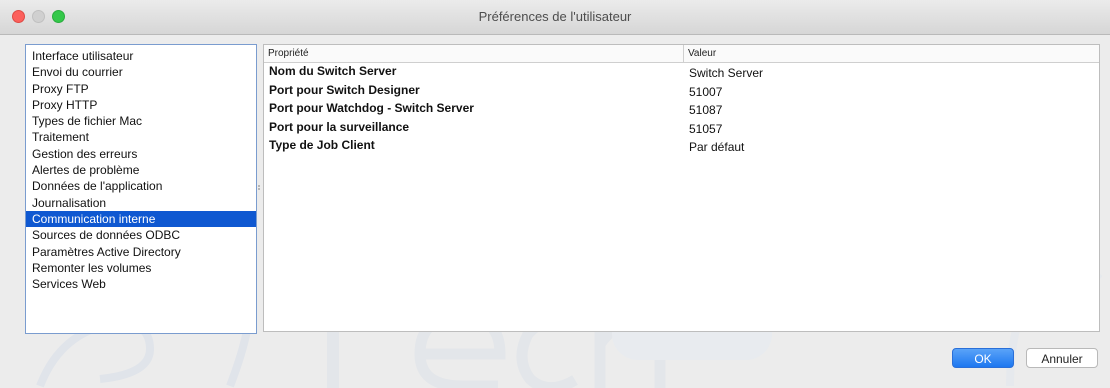 This screenshot has height=388, width=1110. Describe the element at coordinates (983, 358) in the screenshot. I see `ok-button: OK` at that location.